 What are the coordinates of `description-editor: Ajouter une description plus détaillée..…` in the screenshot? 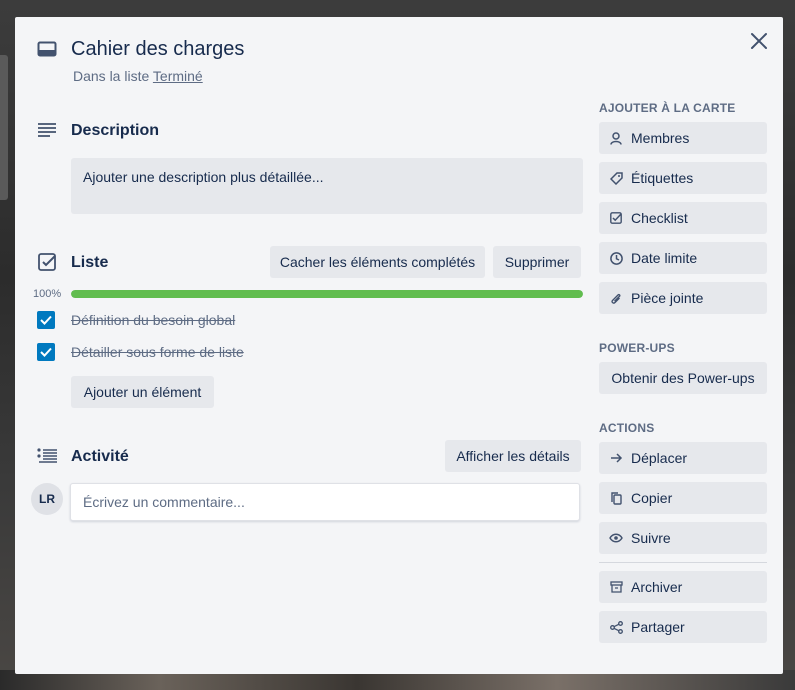 It's located at (327, 186).